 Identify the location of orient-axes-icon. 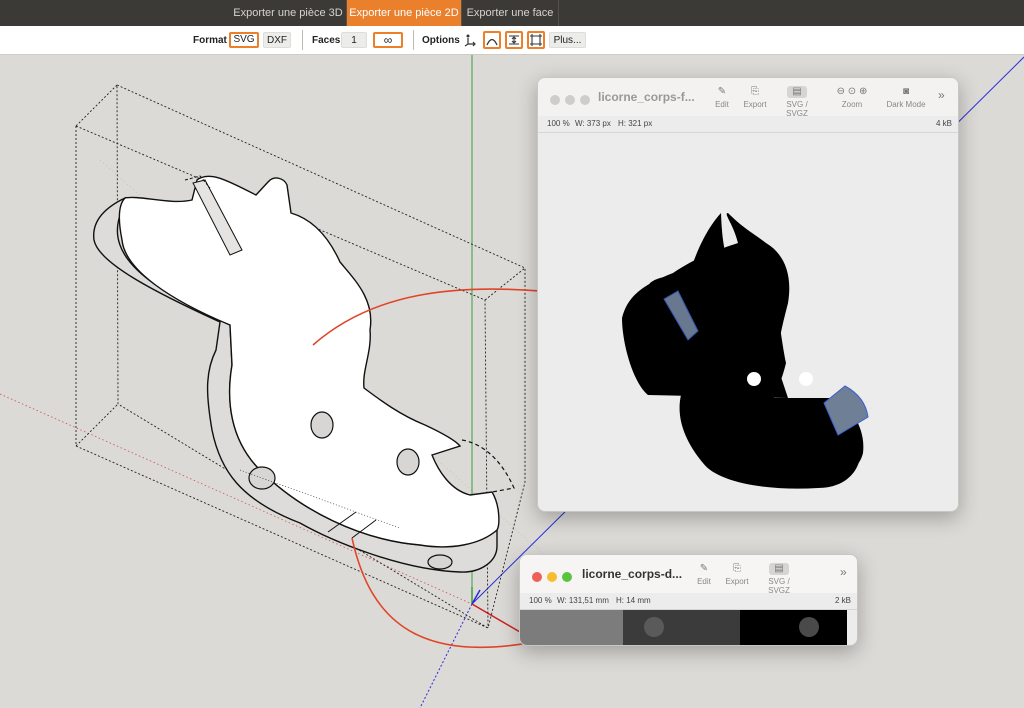
(471, 40).